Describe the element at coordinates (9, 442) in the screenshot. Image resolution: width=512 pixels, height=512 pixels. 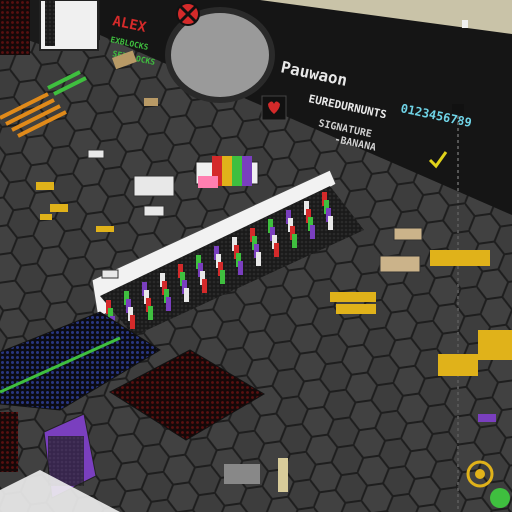
I see `red-edge-stack` at that location.